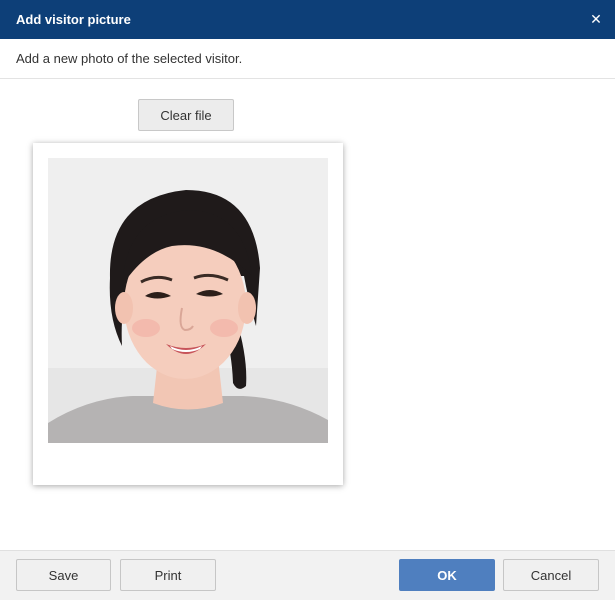 The image size is (615, 600). What do you see at coordinates (307, 575) in the screenshot?
I see `dialog-footer: Save Print OK Cancel` at bounding box center [307, 575].